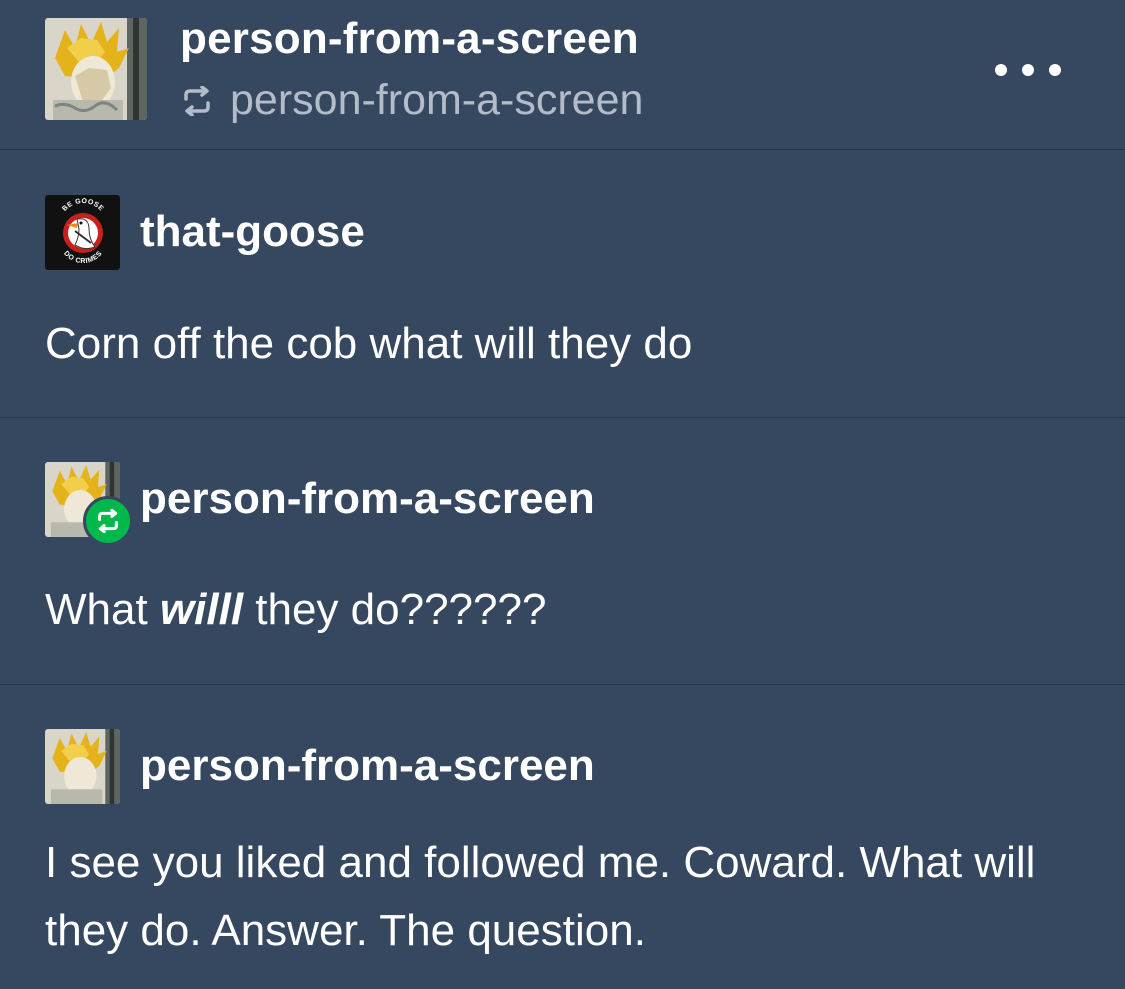  I want to click on goose-avatar-icon: BE GOOSE DO CRIMES, so click(82, 232).